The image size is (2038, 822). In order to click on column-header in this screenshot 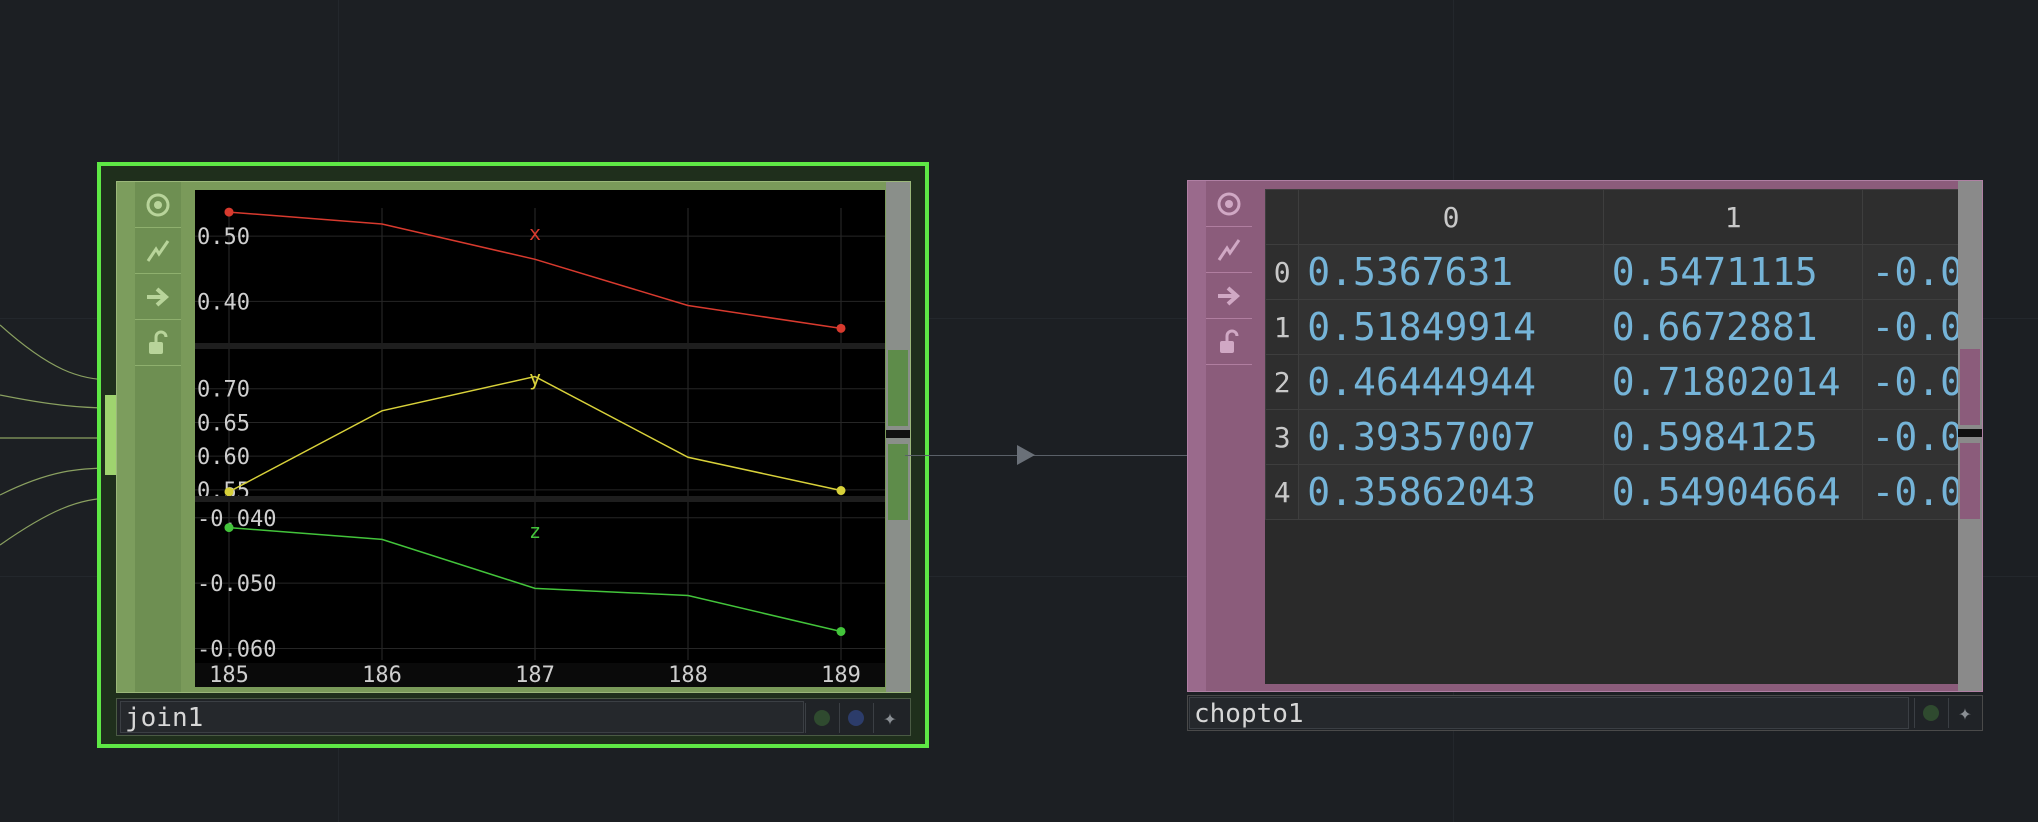, I will do `click(1913, 217)`.